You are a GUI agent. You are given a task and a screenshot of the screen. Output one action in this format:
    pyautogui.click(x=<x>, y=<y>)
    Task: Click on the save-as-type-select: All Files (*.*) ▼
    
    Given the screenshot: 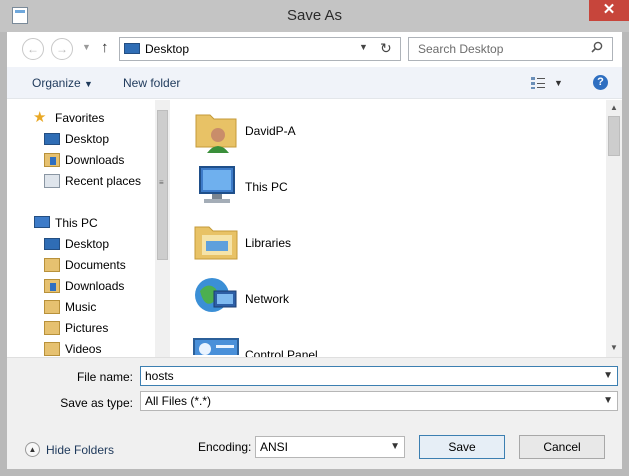 What is the action you would take?
    pyautogui.click(x=379, y=401)
    